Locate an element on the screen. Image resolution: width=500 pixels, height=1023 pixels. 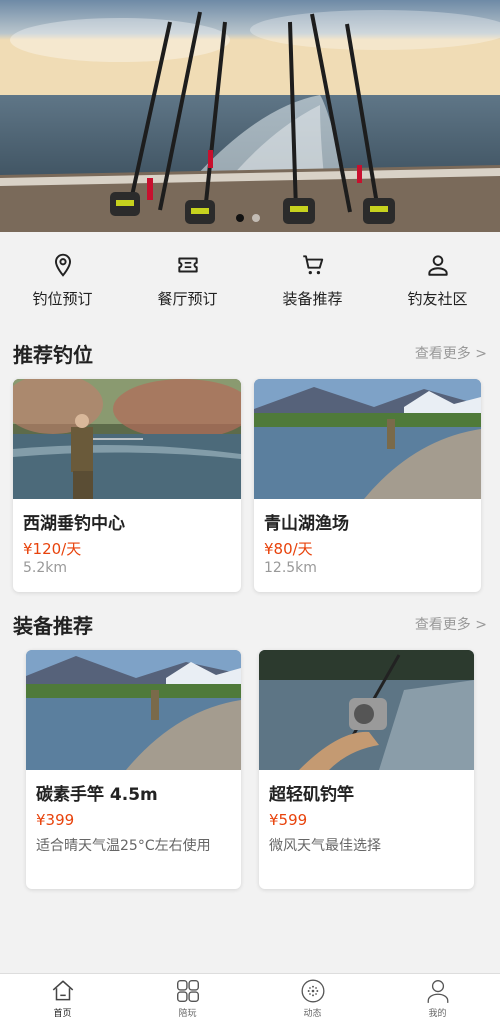
gear-price: ¥599 is located at coordinates (288, 820).